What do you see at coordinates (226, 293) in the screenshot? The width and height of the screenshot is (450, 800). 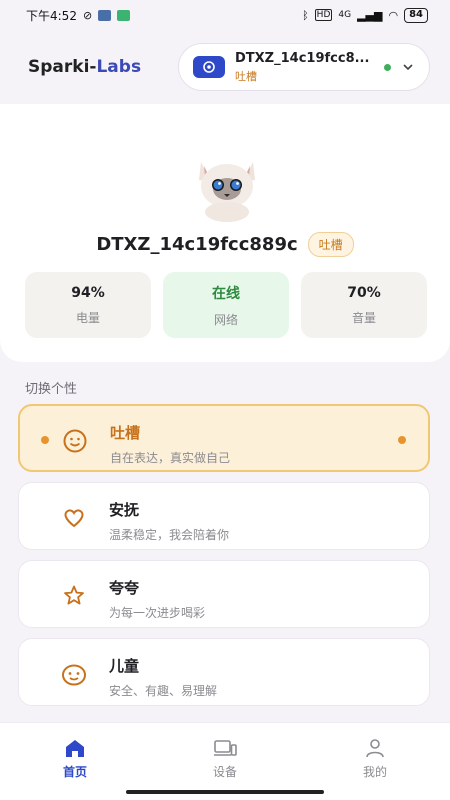 I see `network-value: 在线` at bounding box center [226, 293].